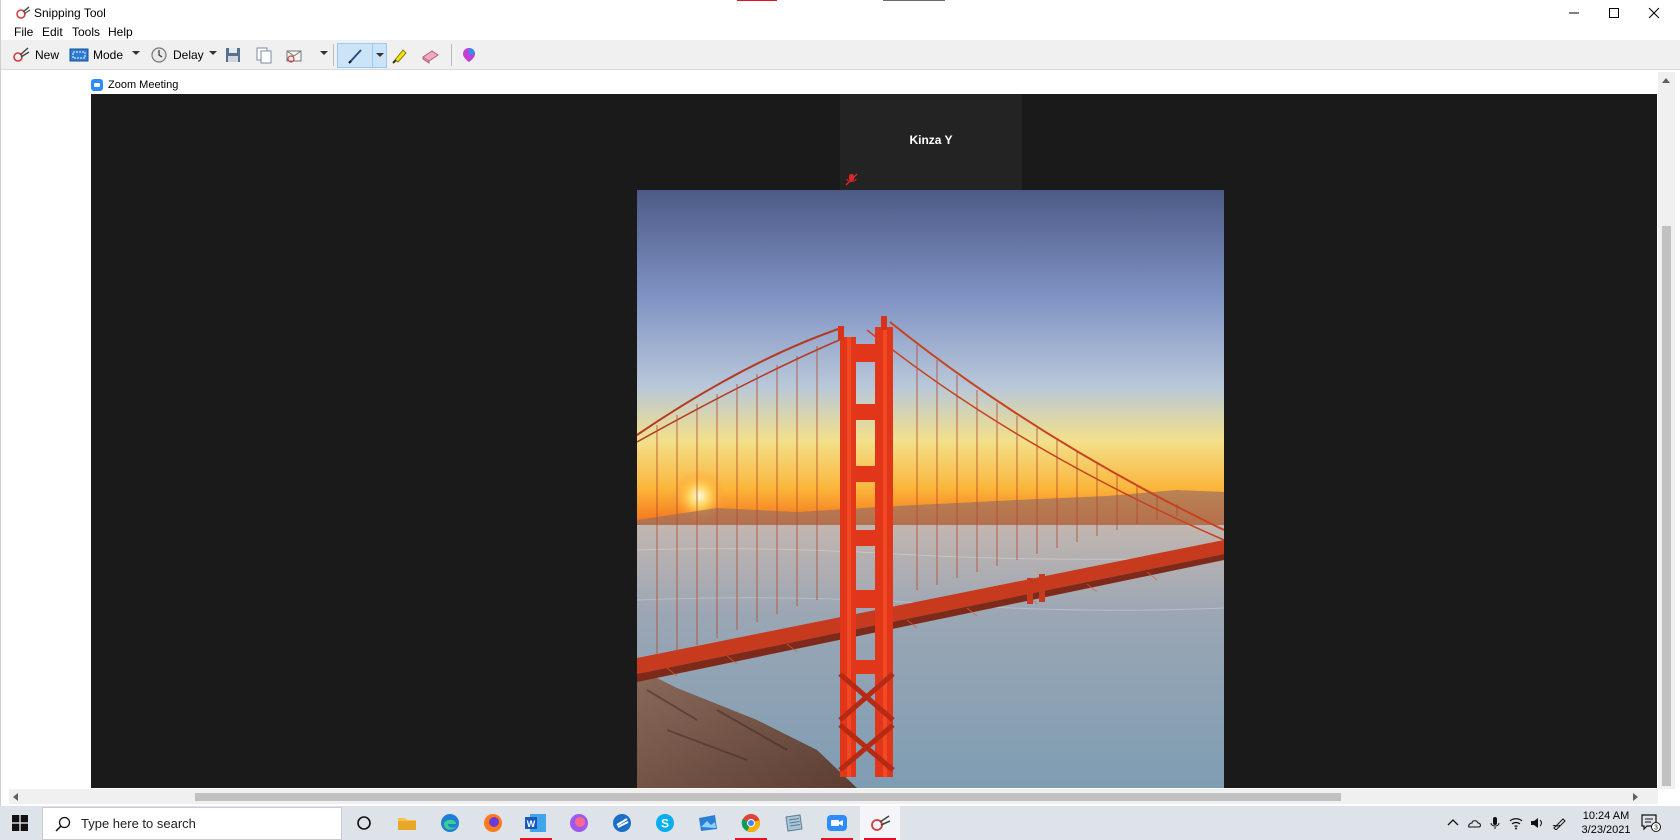 Image resolution: width=1680 pixels, height=840 pixels. What do you see at coordinates (840, 55) in the screenshot?
I see `toolbar: New Mode Delay` at bounding box center [840, 55].